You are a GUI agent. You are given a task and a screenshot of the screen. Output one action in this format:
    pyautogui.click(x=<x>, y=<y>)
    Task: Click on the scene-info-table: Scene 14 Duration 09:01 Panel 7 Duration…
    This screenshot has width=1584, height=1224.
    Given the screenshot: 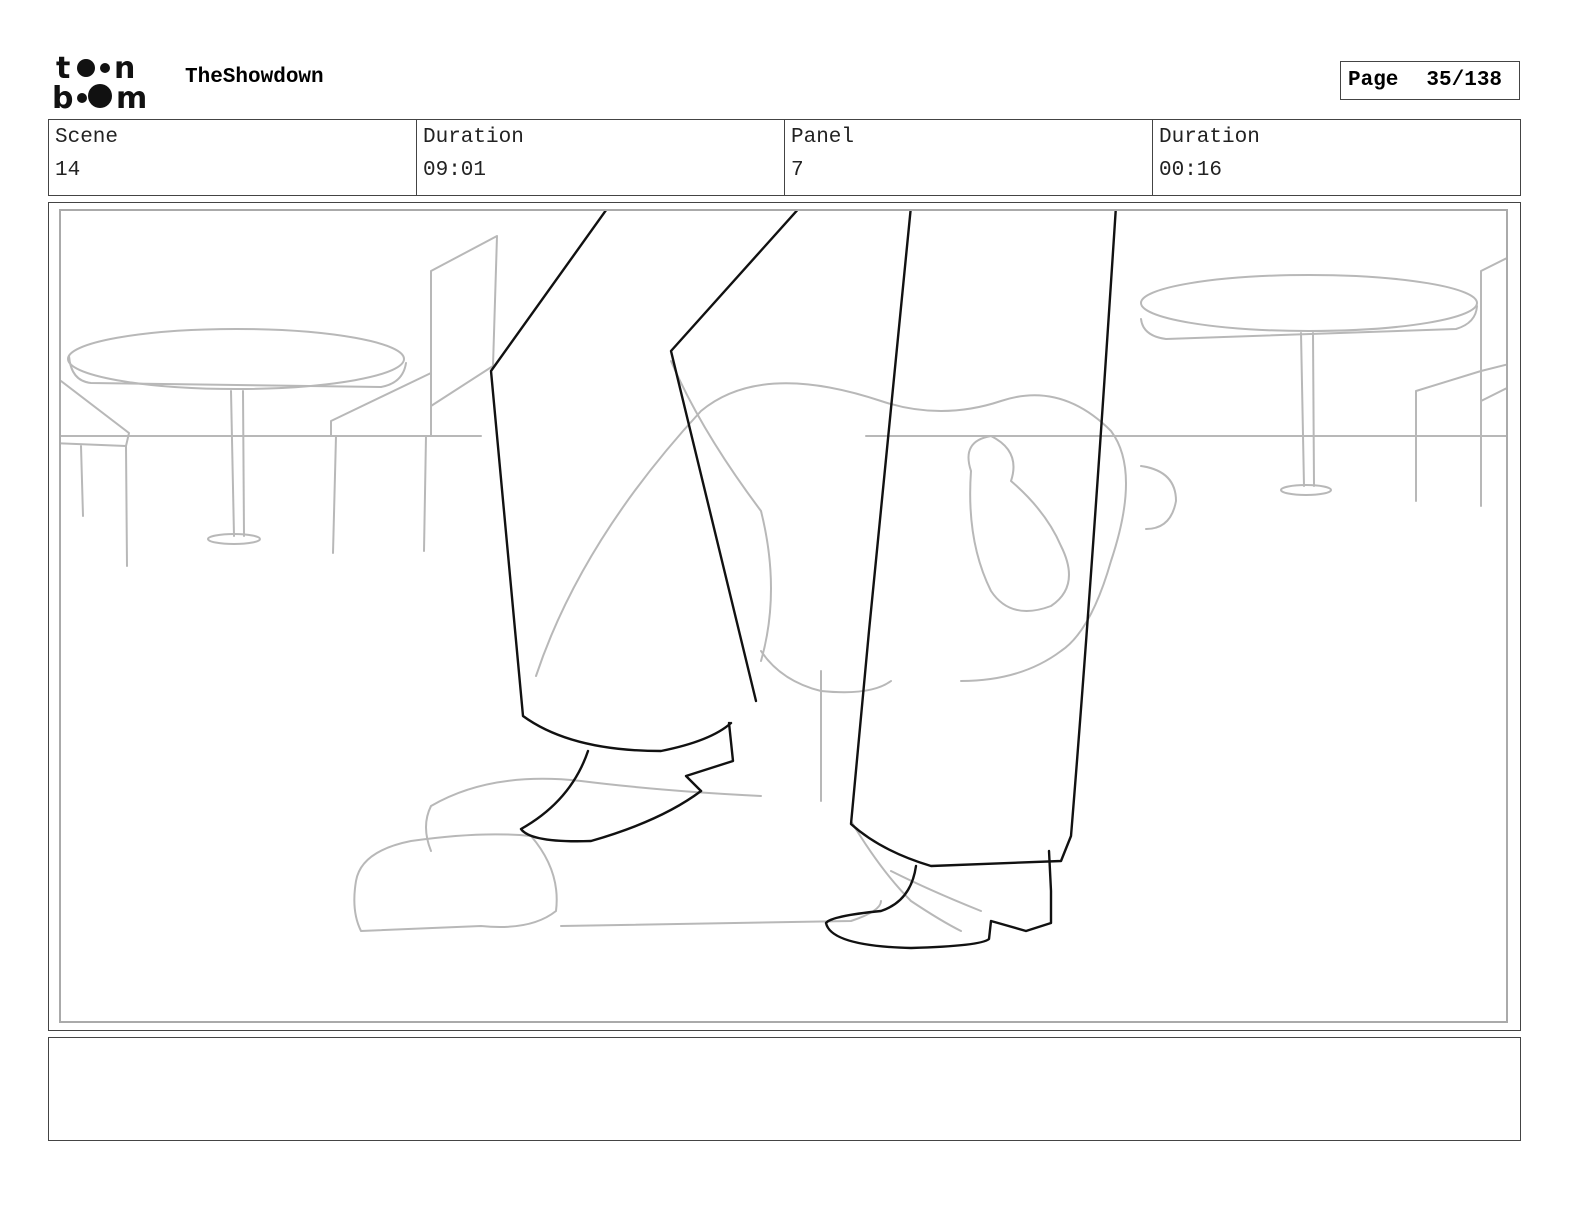 What is the action you would take?
    pyautogui.click(x=784, y=157)
    